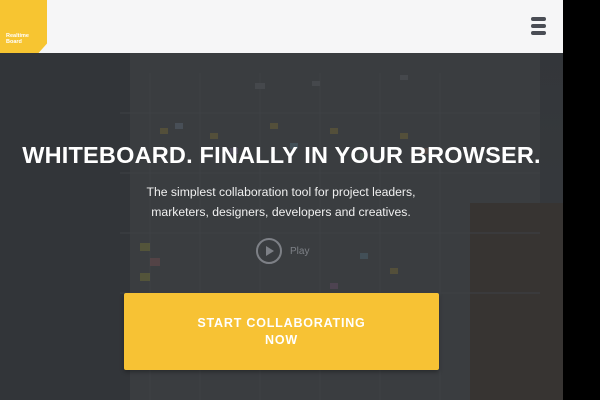 The width and height of the screenshot is (600, 400). I want to click on top-header: Realtime Board, so click(281, 26).